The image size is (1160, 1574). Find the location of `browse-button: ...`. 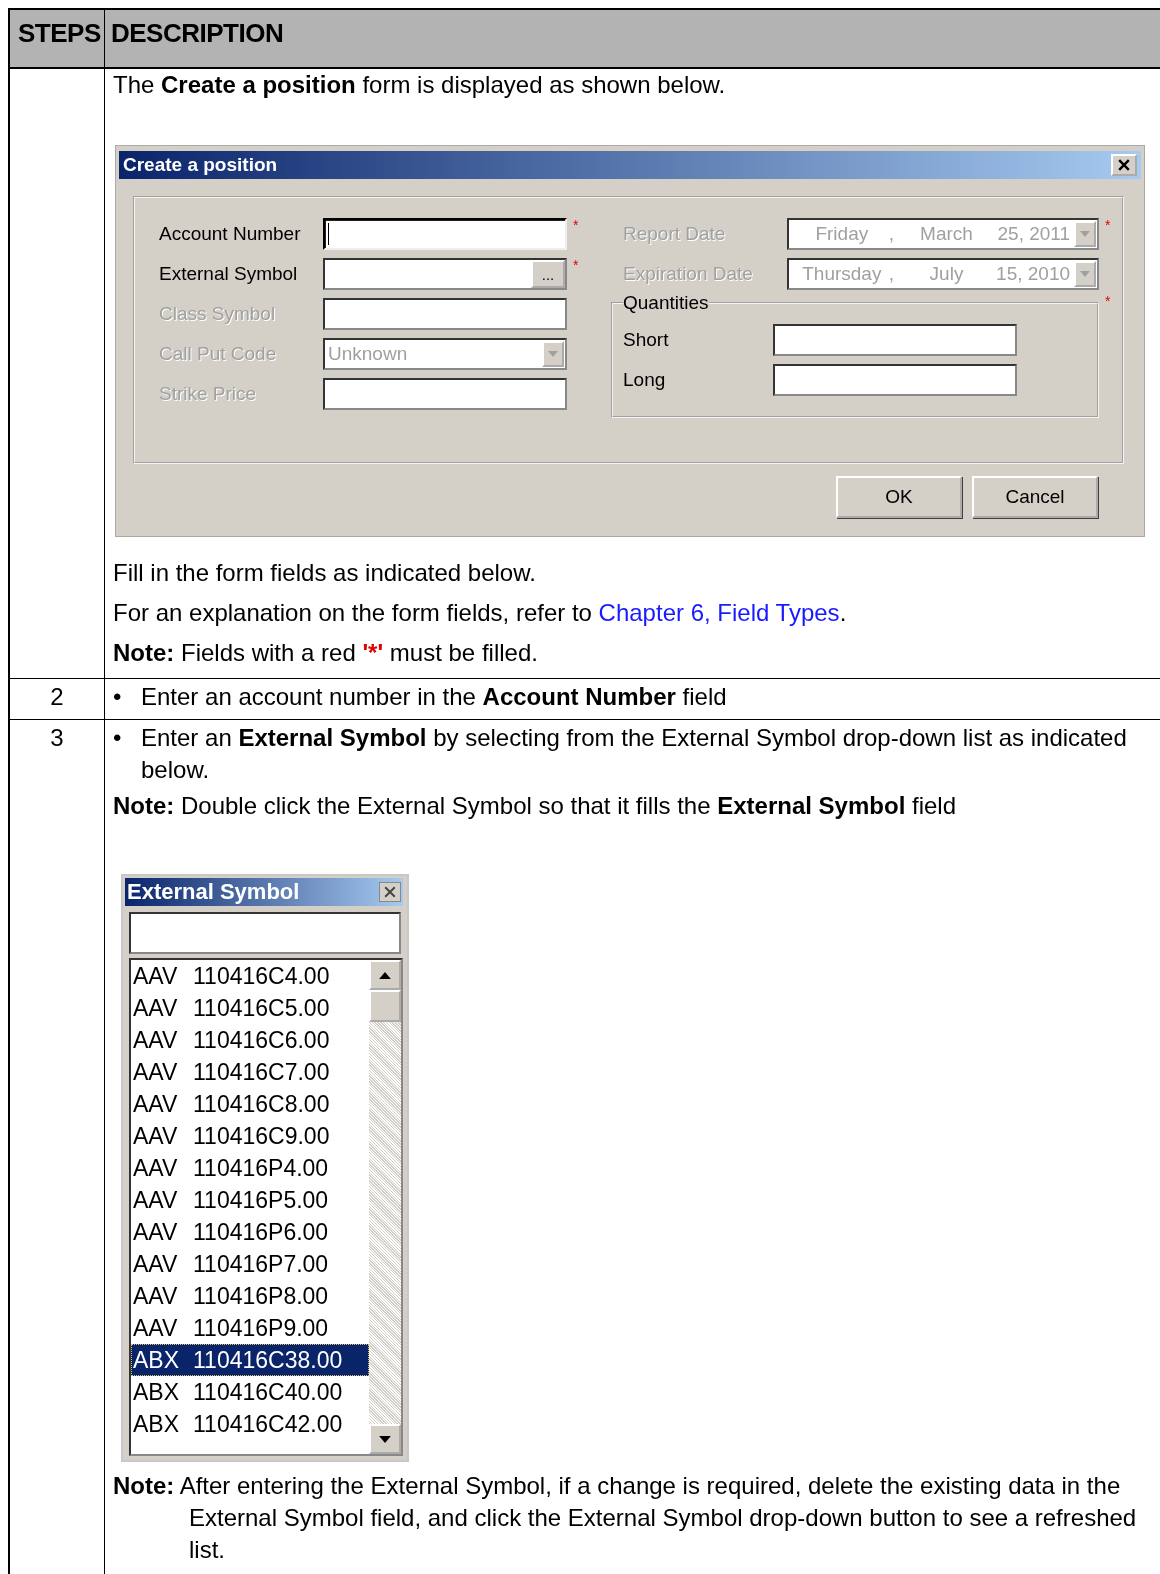

browse-button: ... is located at coordinates (548, 274).